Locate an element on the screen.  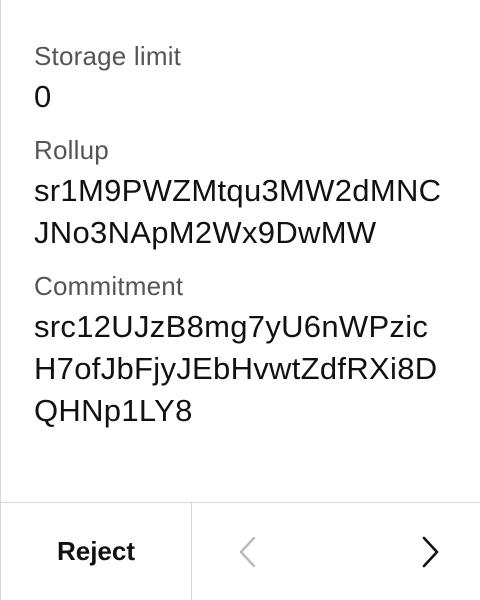
chevron-right-icon is located at coordinates (430, 551).